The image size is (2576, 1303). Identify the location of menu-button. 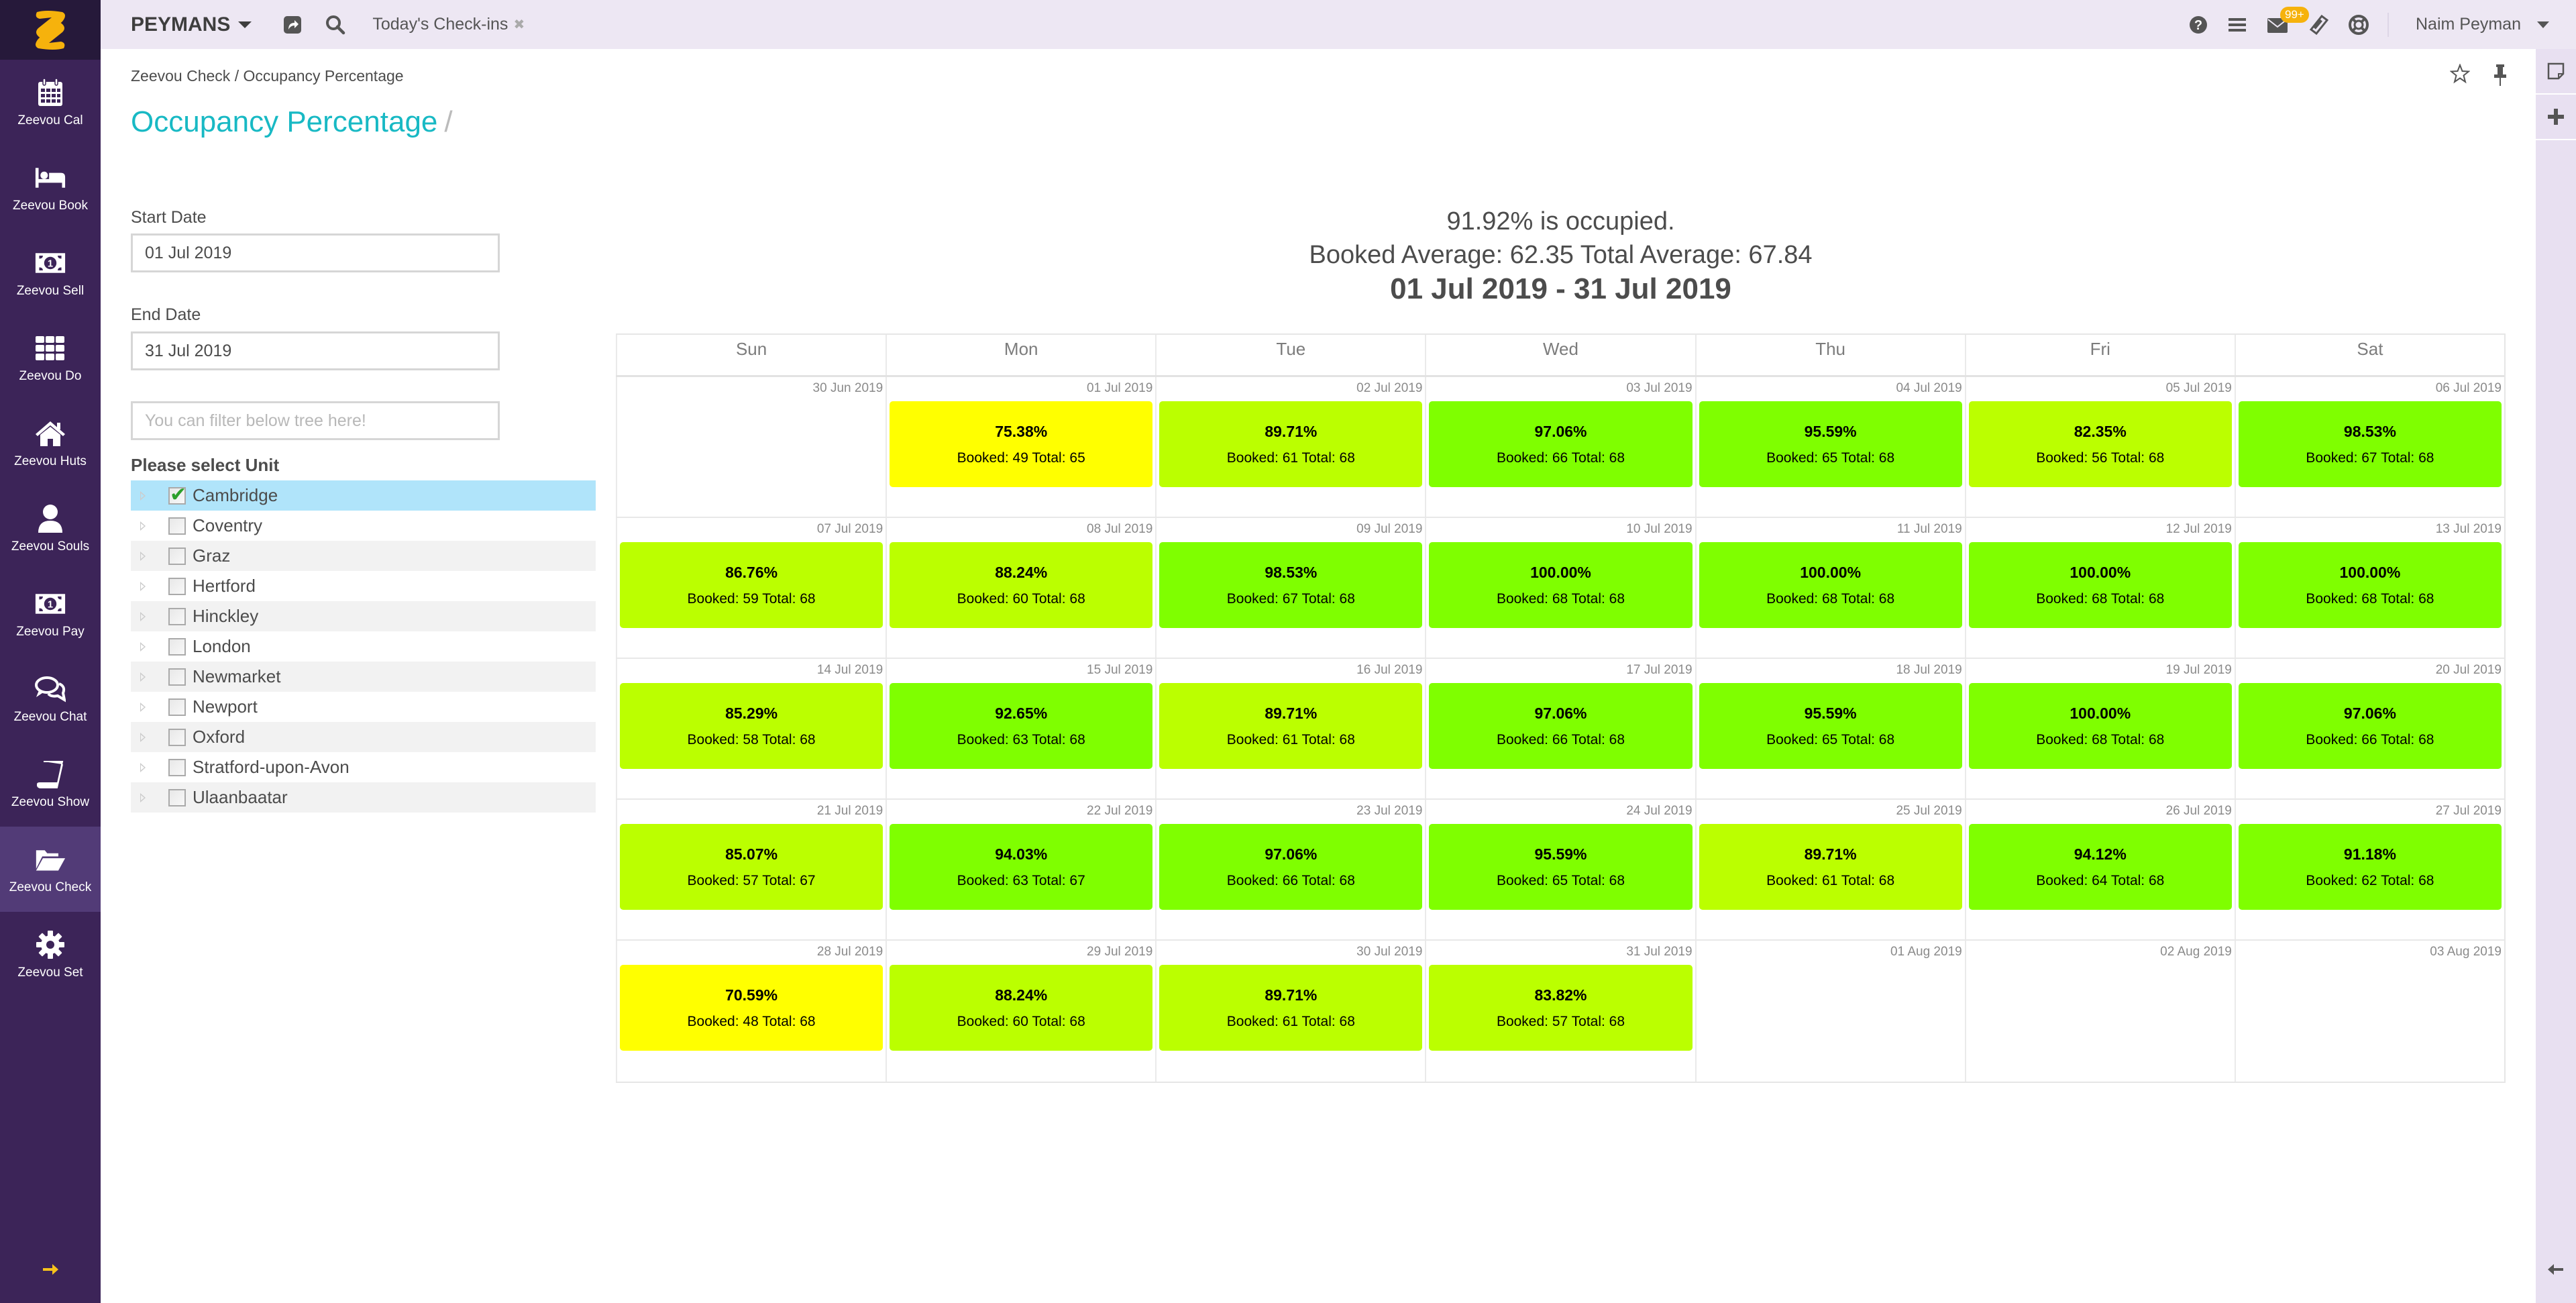
(2237, 25).